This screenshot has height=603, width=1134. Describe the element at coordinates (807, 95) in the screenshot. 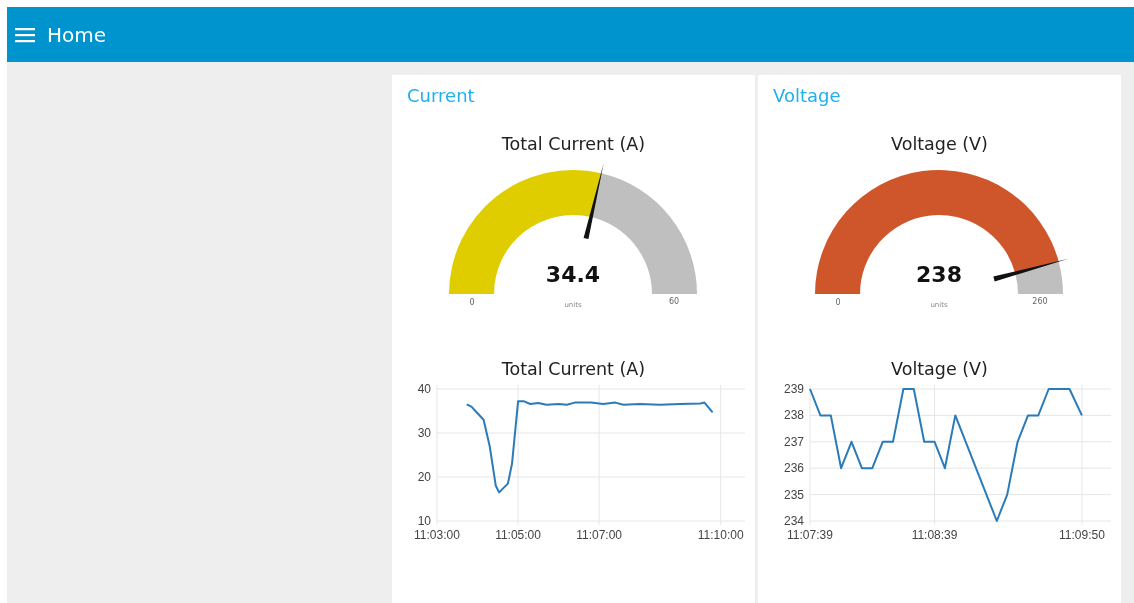

I see `group-title: Voltage` at that location.